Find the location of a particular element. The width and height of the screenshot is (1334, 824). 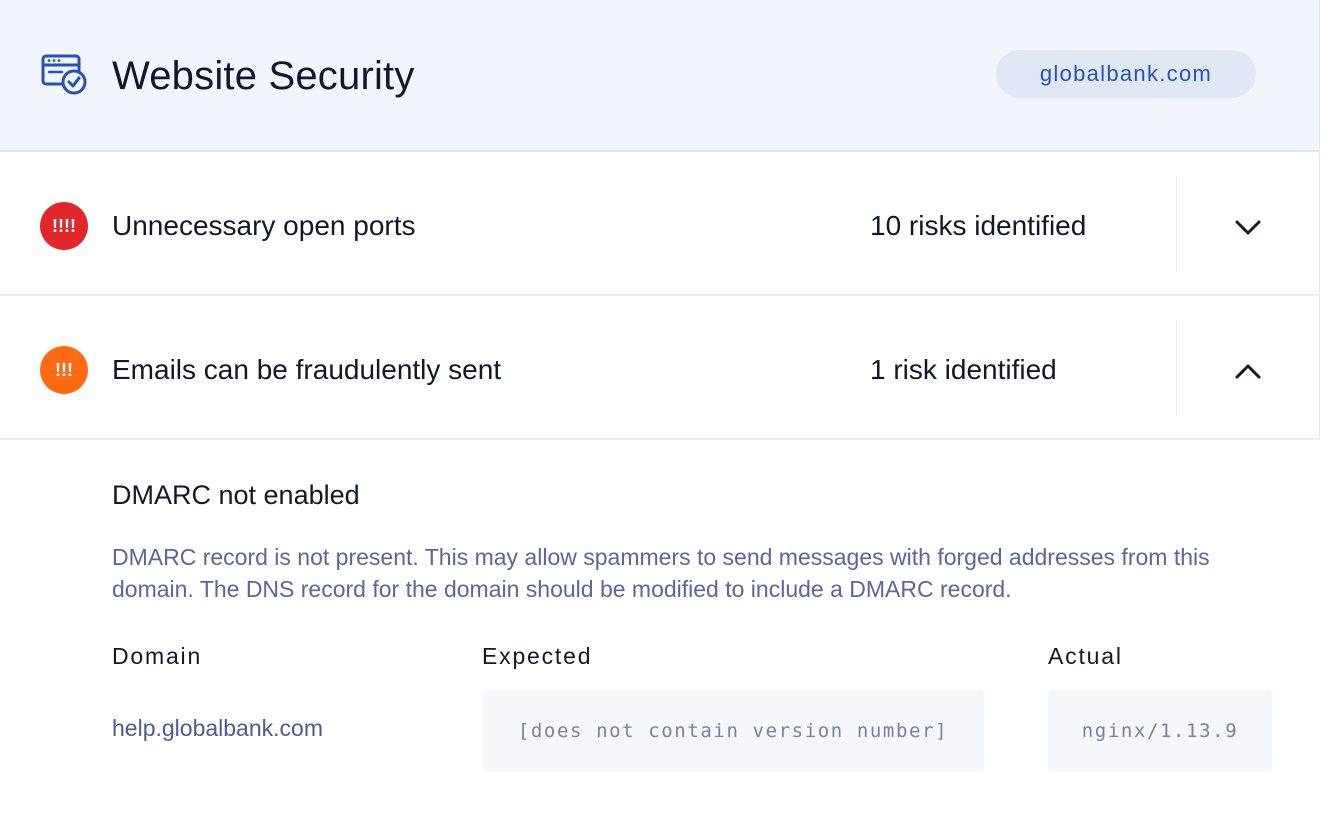

chevron-up-icon is located at coordinates (1248, 371).